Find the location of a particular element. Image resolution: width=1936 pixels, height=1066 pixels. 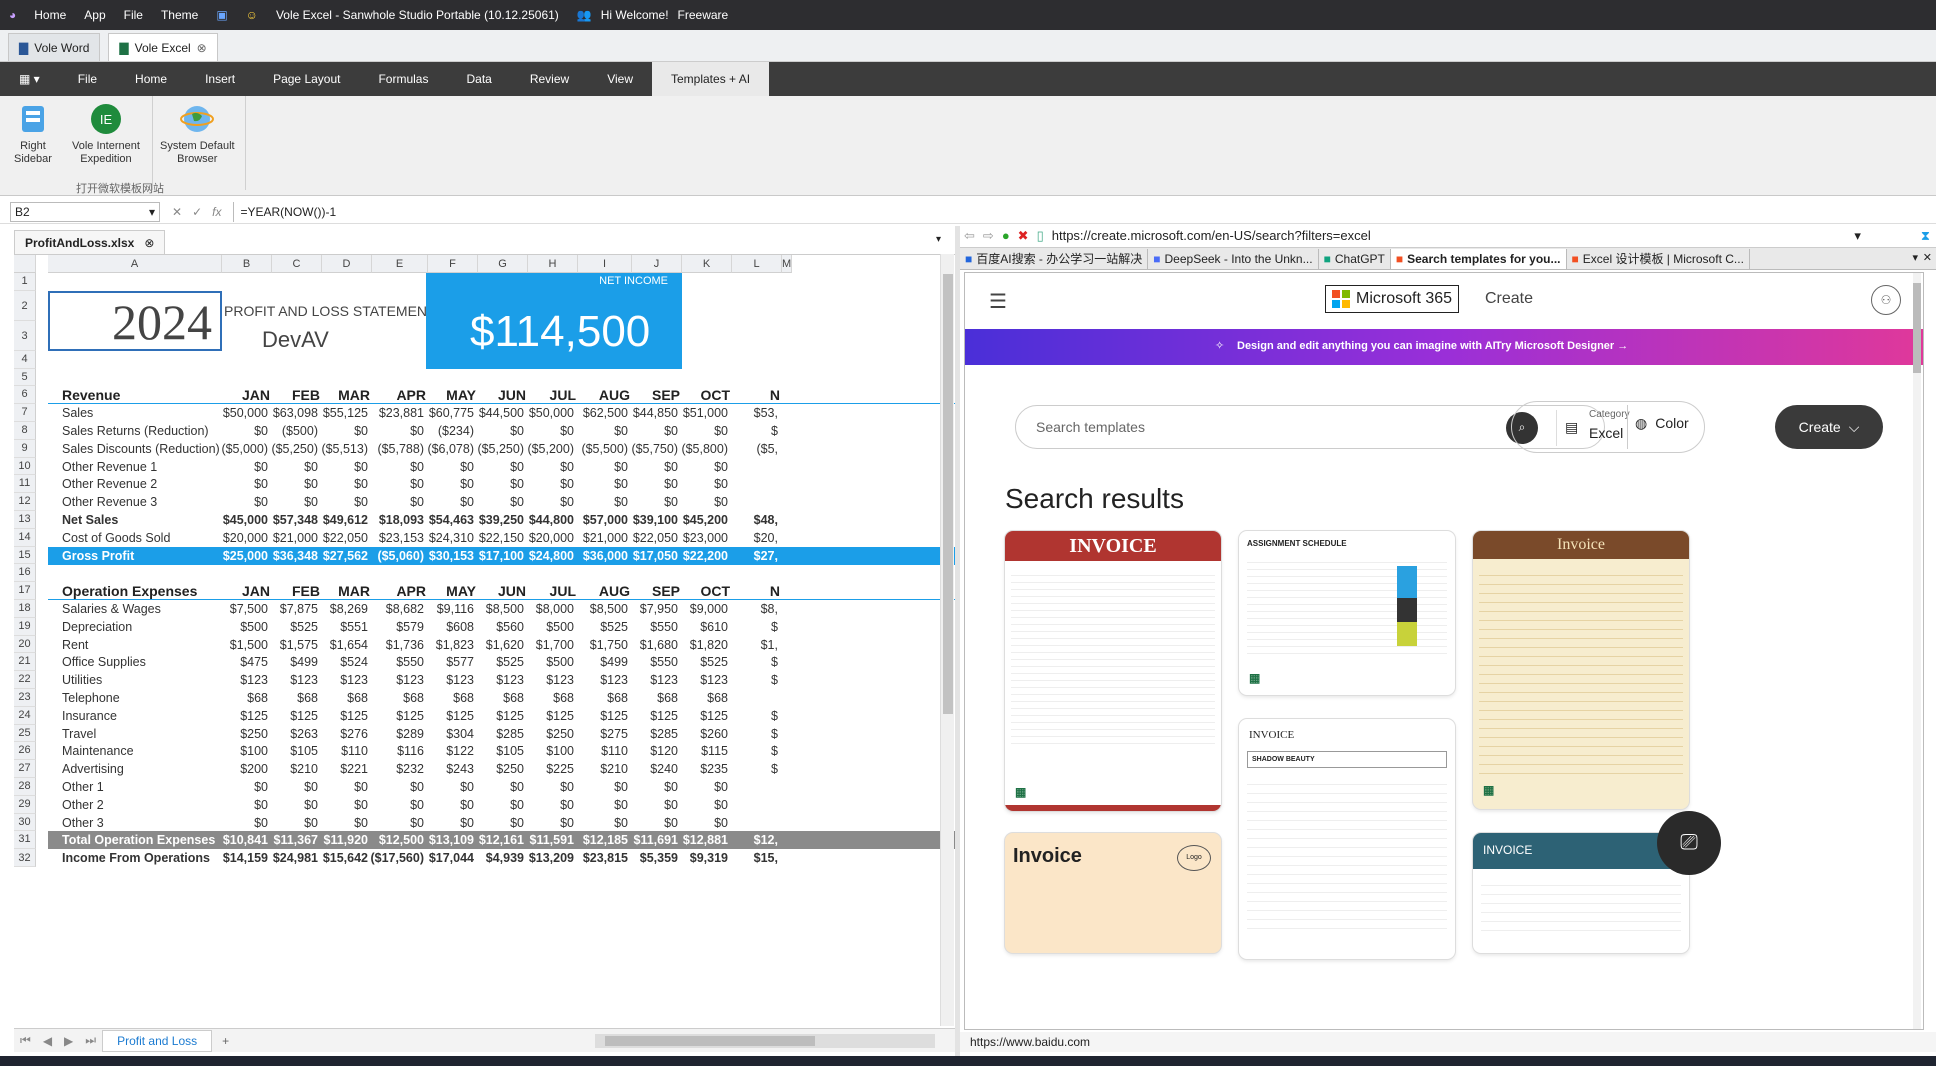

value-cell: ($5,250) is located at coordinates (496, 449).